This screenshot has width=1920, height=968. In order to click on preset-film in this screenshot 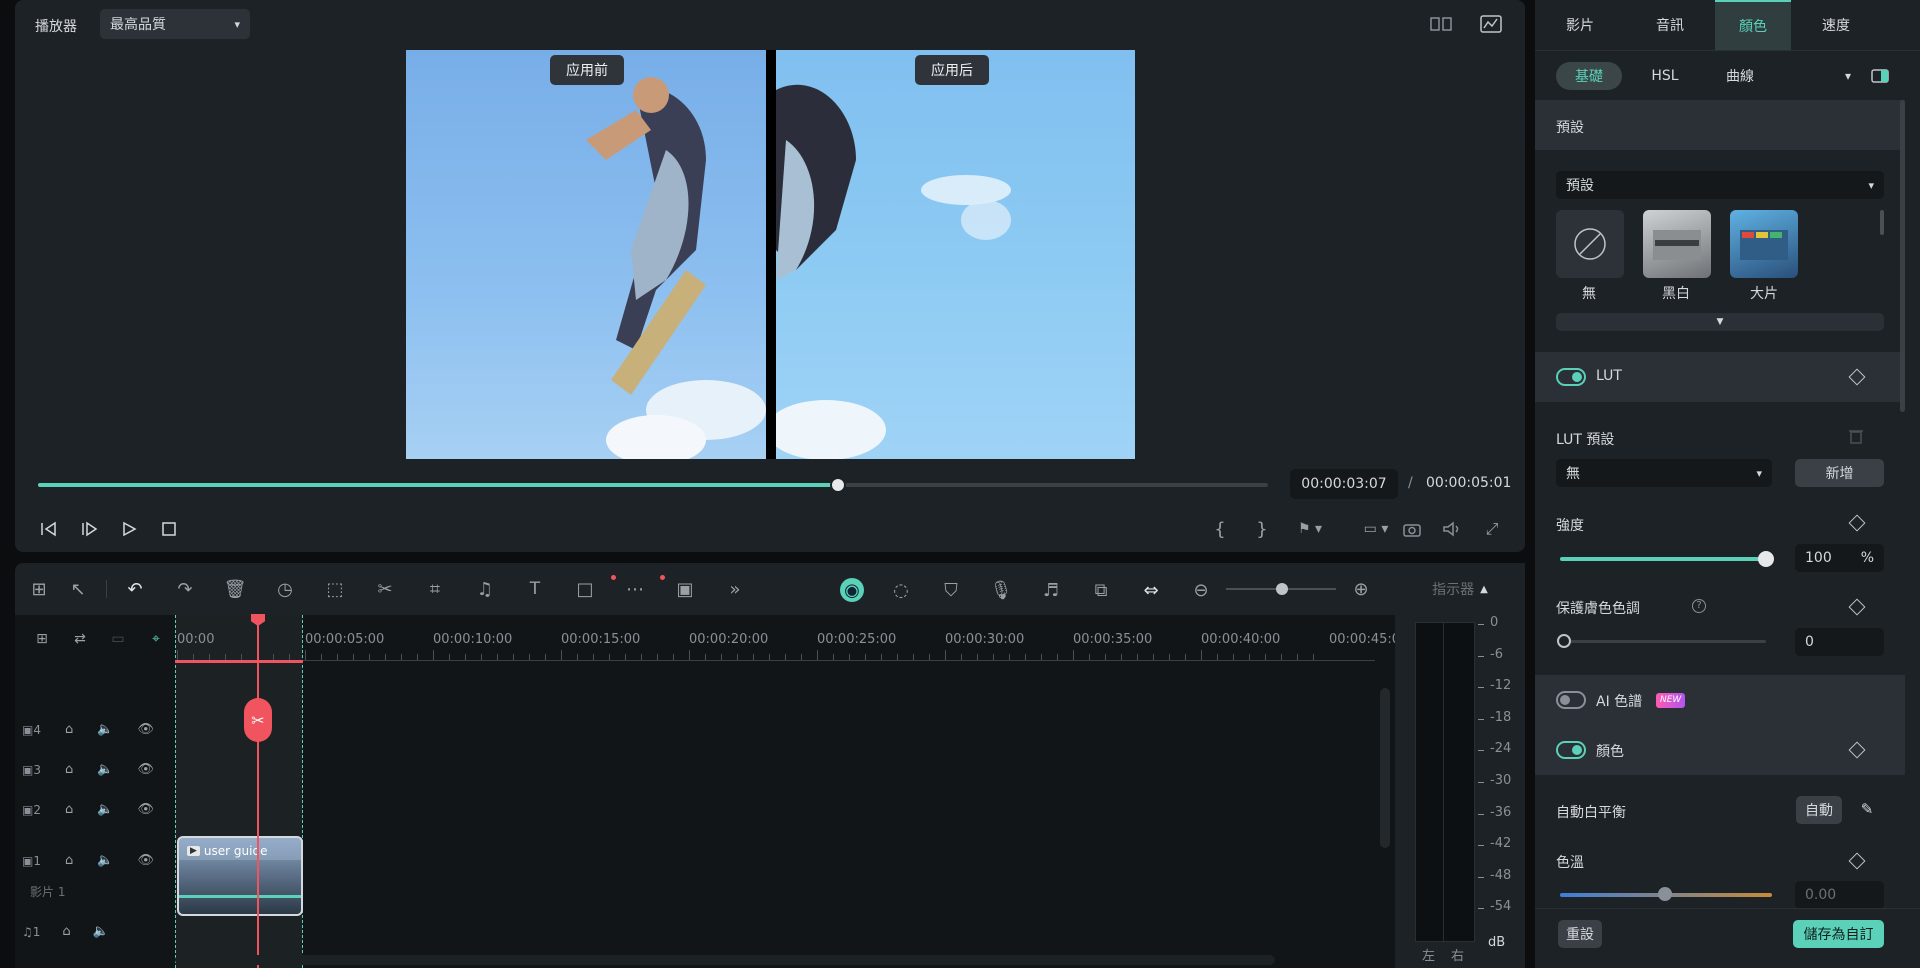, I will do `click(1764, 244)`.